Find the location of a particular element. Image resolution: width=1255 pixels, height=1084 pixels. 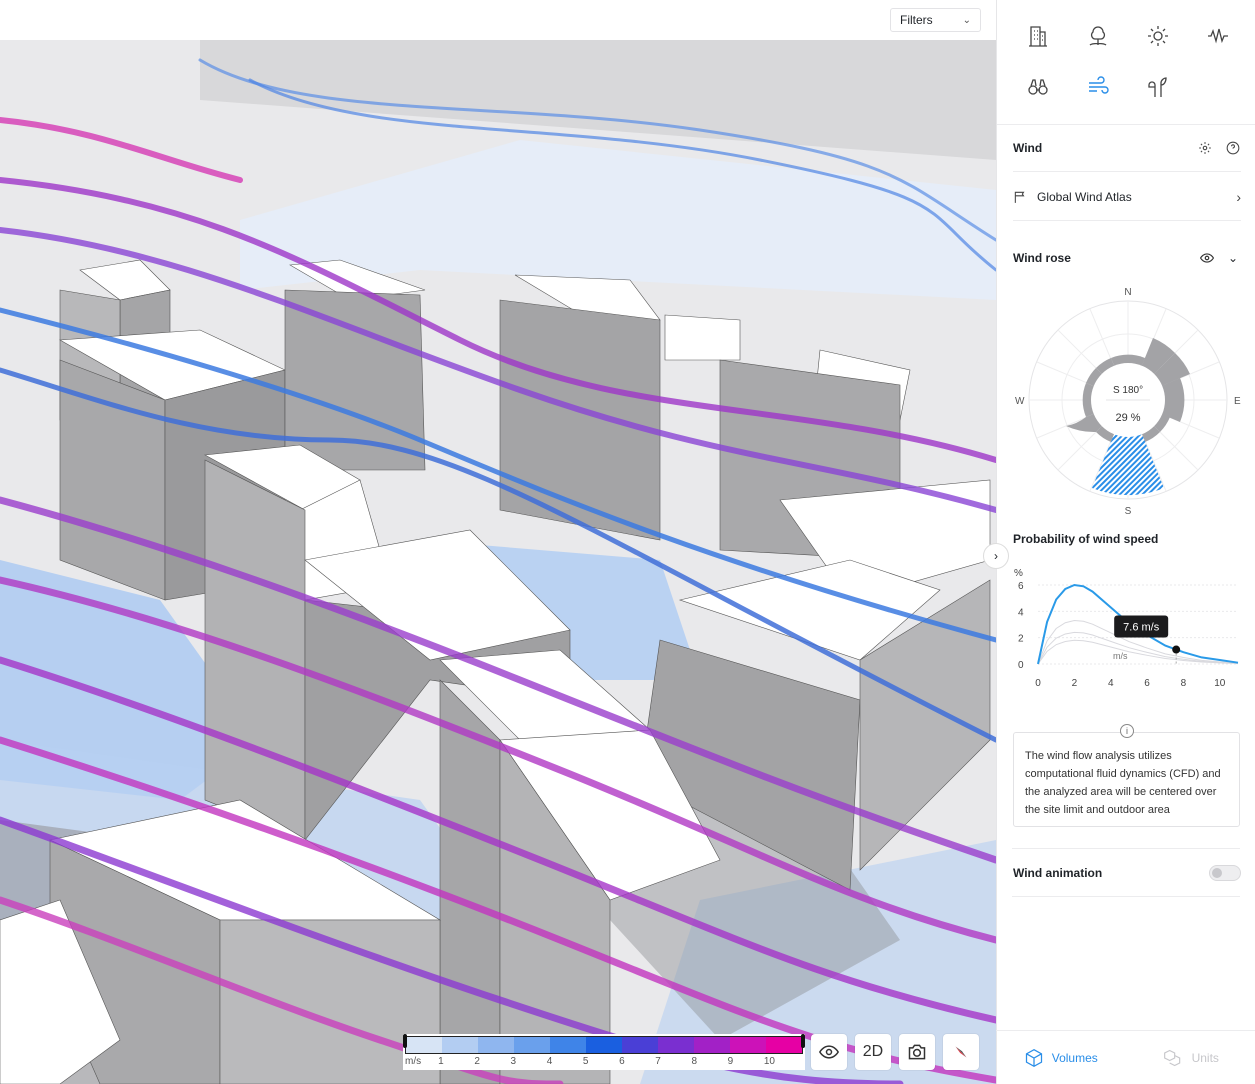

legend-cap-left is located at coordinates (405, 1041).